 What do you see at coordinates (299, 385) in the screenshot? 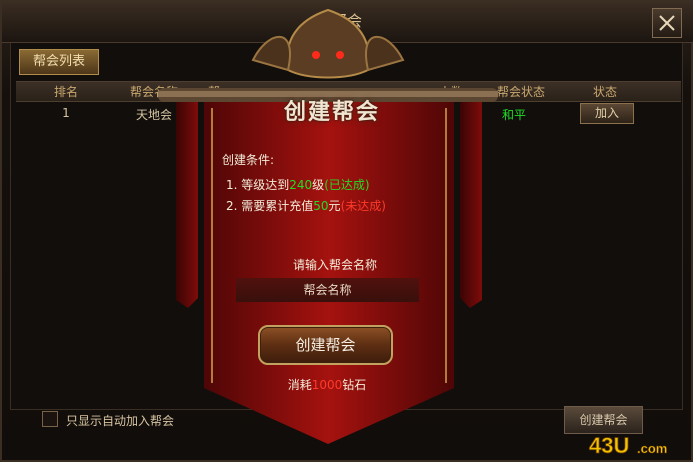
I see `cost-prefix: 消耗` at bounding box center [299, 385].